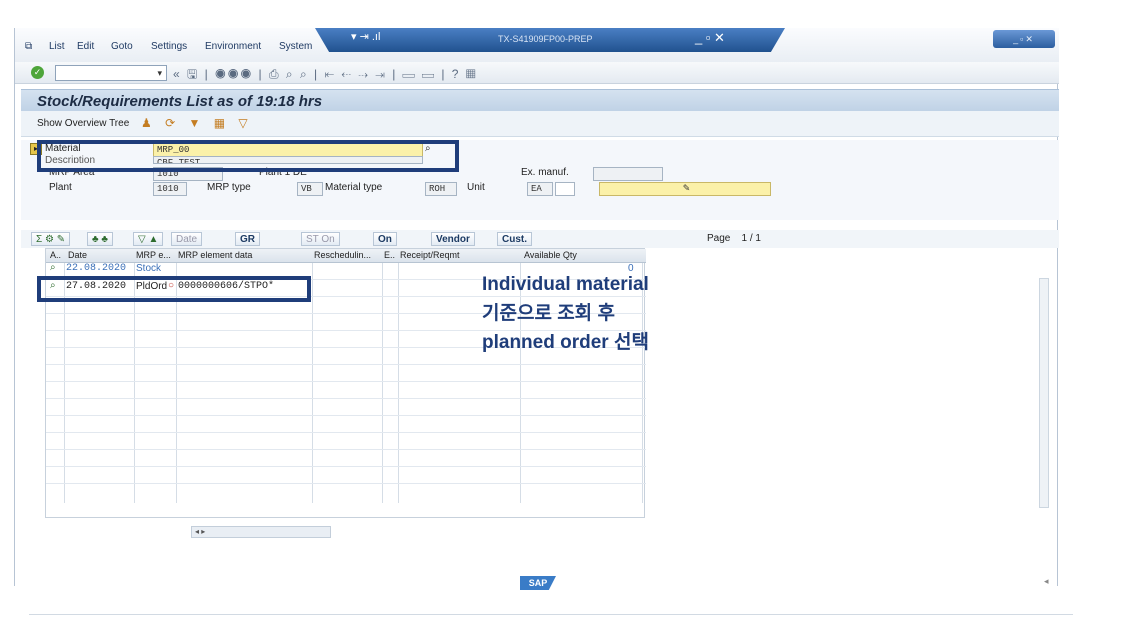 Image resolution: width=1137 pixels, height=625 pixels. I want to click on signal-icon: ▾ ⇥ .ıl, so click(366, 37).